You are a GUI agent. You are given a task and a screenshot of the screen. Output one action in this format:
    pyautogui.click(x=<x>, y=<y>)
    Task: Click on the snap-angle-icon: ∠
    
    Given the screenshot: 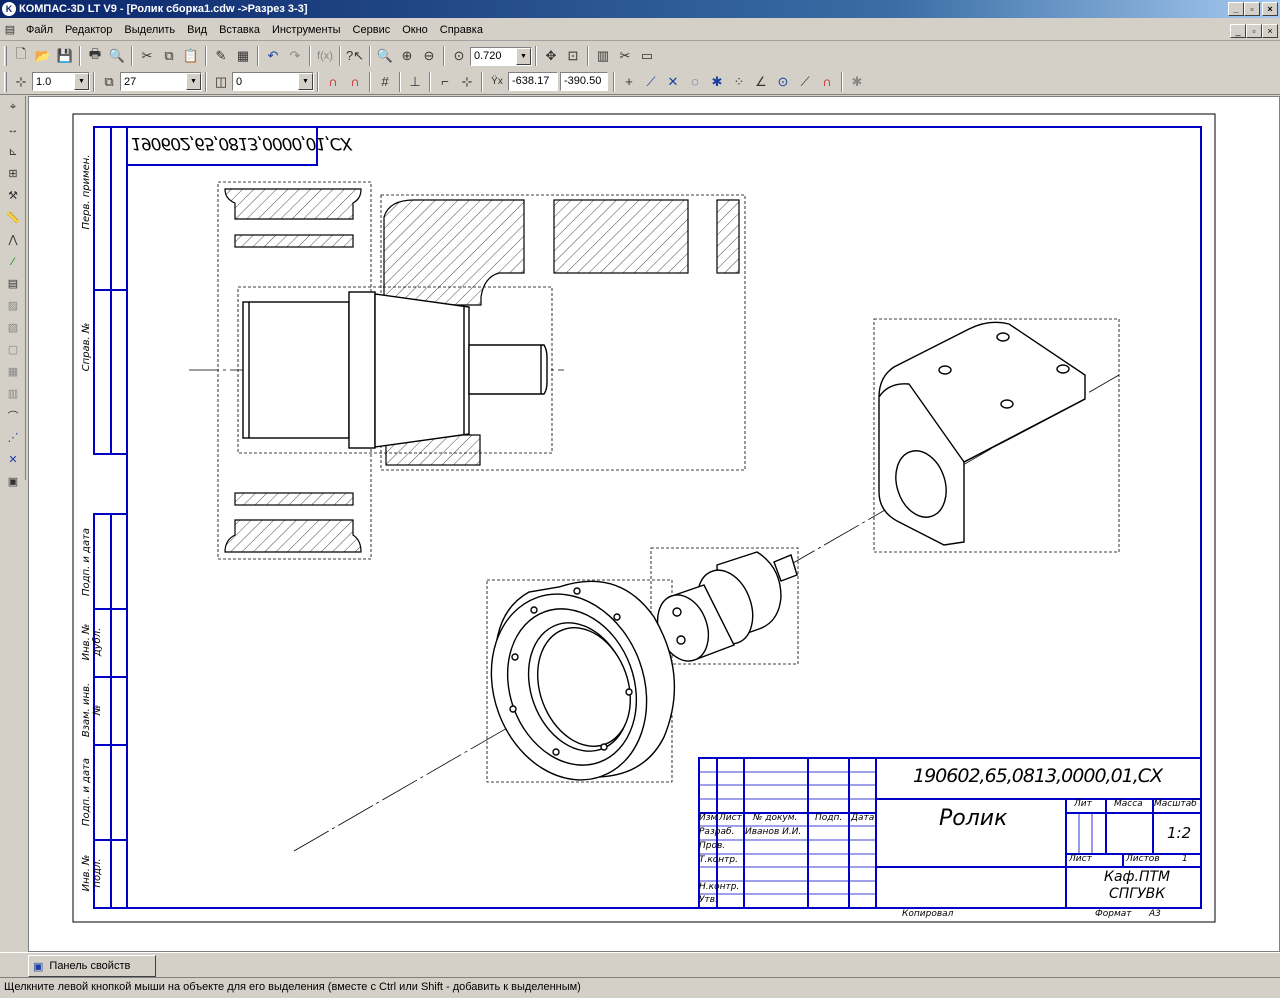 What is the action you would take?
    pyautogui.click(x=761, y=82)
    